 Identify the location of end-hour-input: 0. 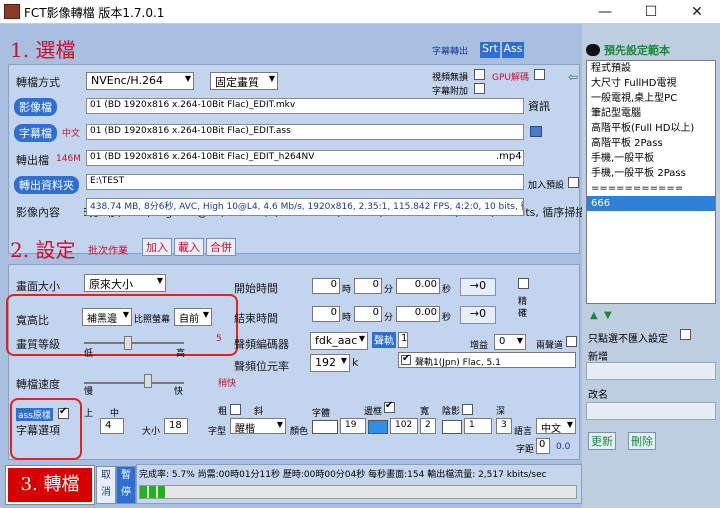
(326, 314).